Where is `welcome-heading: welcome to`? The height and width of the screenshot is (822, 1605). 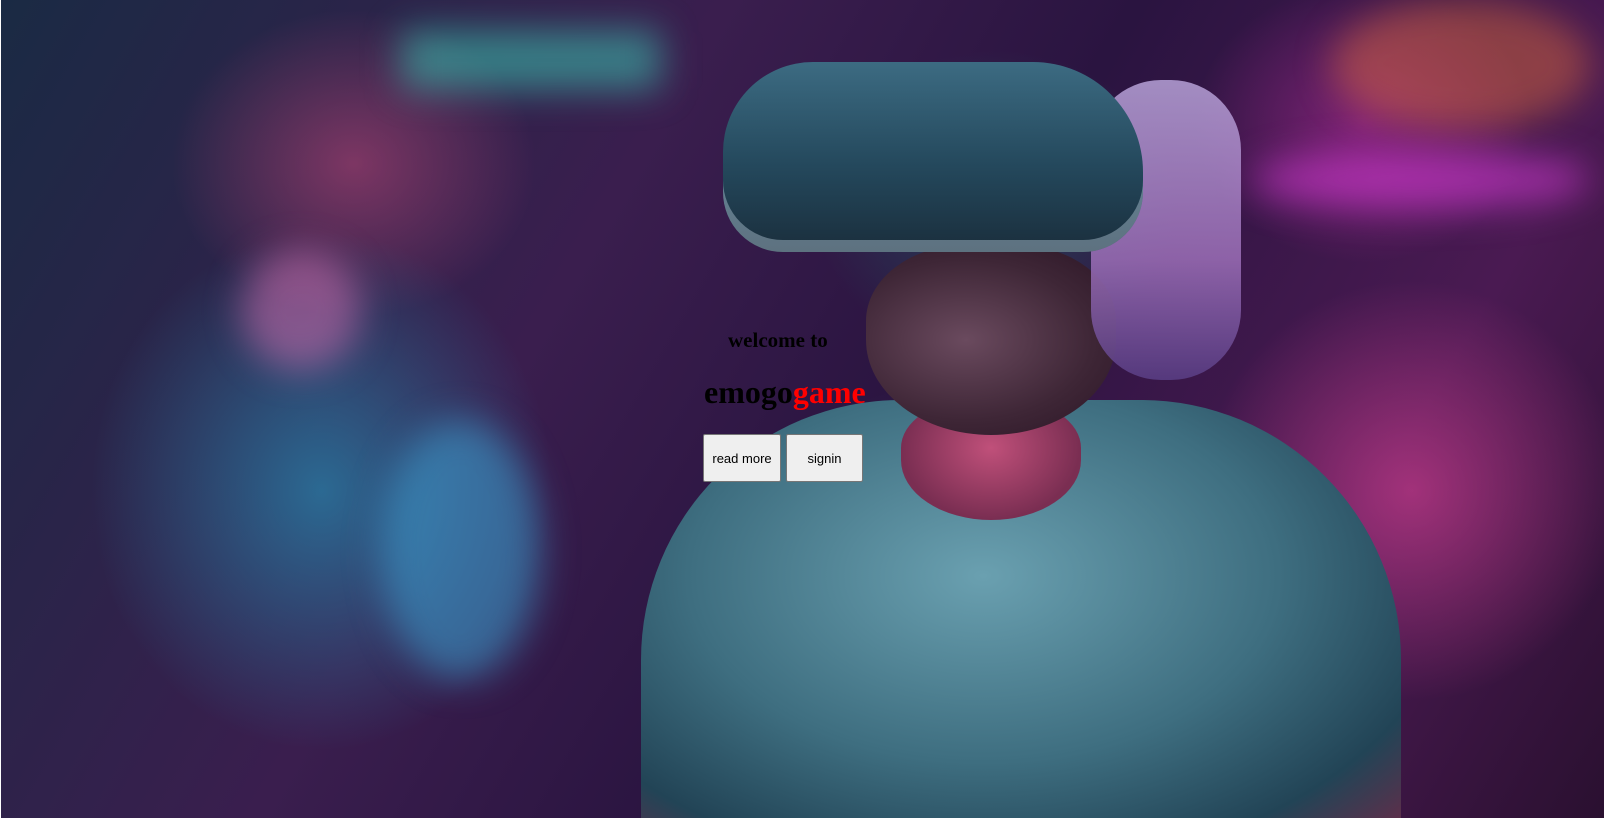 welcome-heading: welcome to is located at coordinates (778, 340).